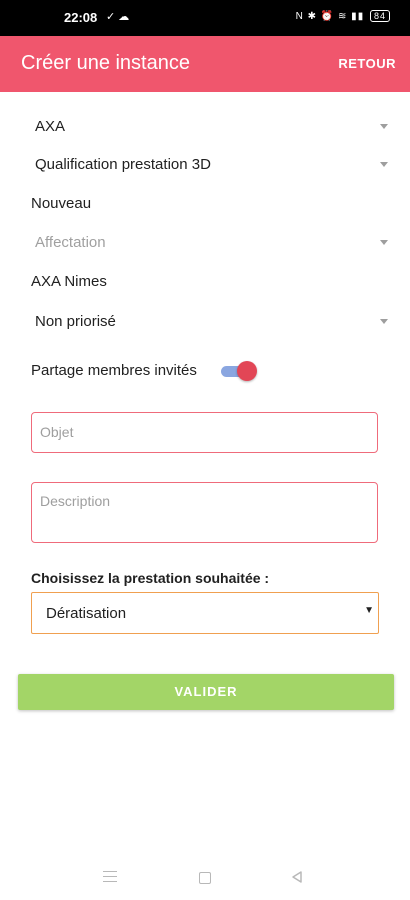  Describe the element at coordinates (105, 63) in the screenshot. I see `page-title: Créer une instance` at that location.